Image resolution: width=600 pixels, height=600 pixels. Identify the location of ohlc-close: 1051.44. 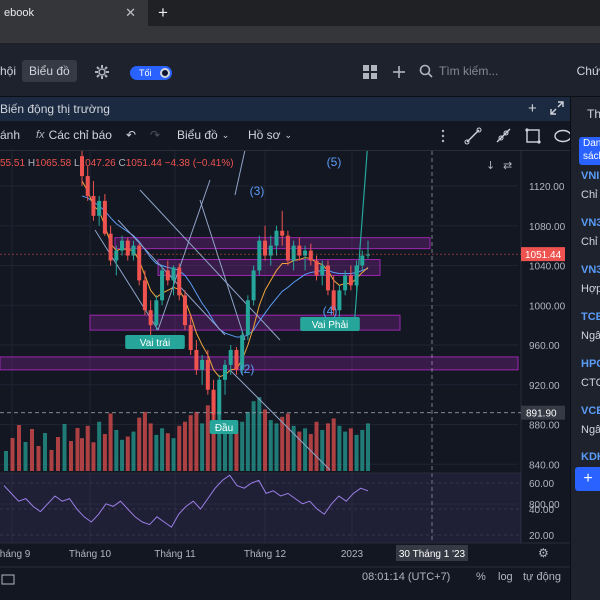
(143, 163).